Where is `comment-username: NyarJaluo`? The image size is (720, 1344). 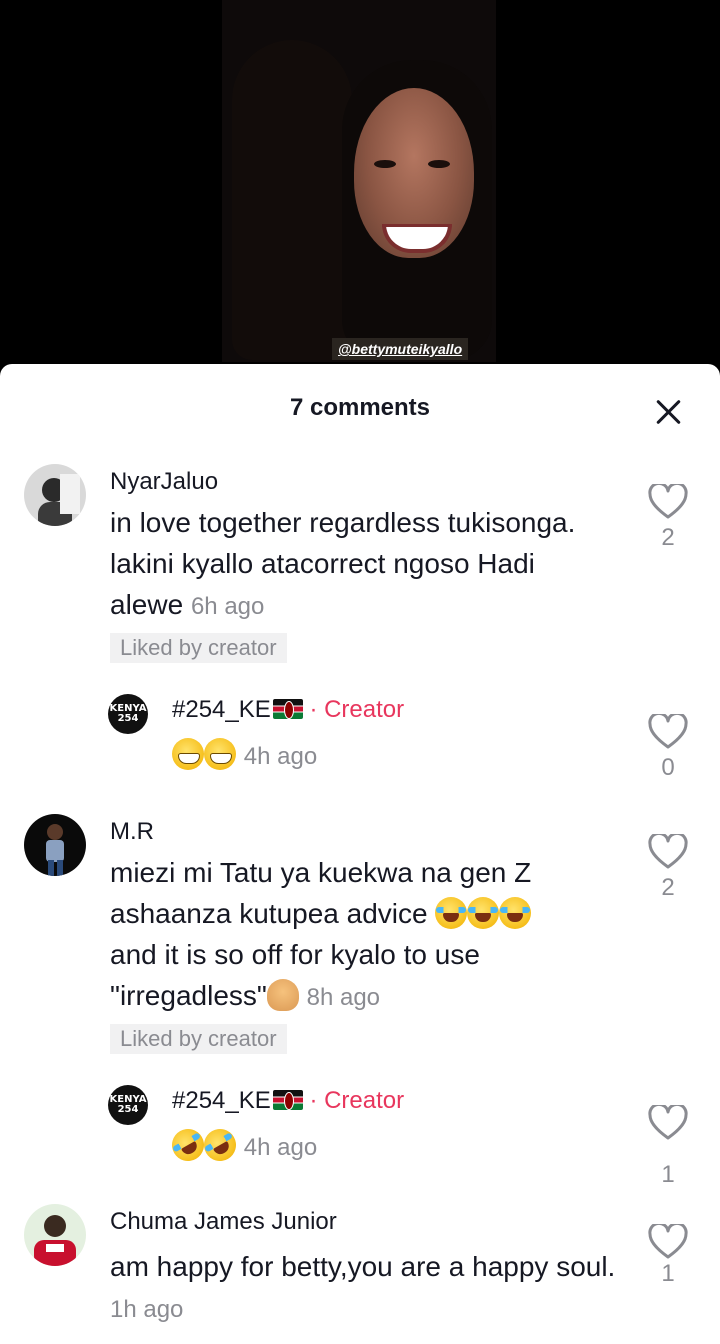
comment-username: NyarJaluo is located at coordinates (164, 482).